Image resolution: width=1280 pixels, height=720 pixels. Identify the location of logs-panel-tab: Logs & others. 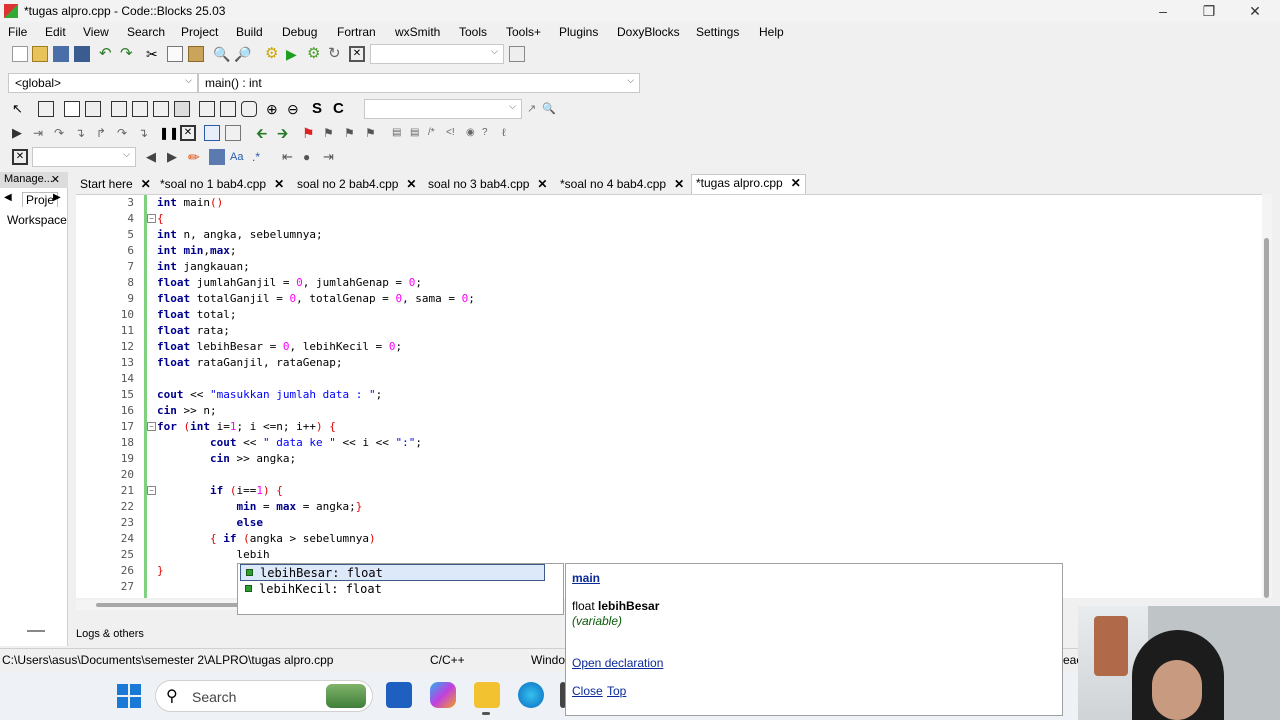
(317, 635).